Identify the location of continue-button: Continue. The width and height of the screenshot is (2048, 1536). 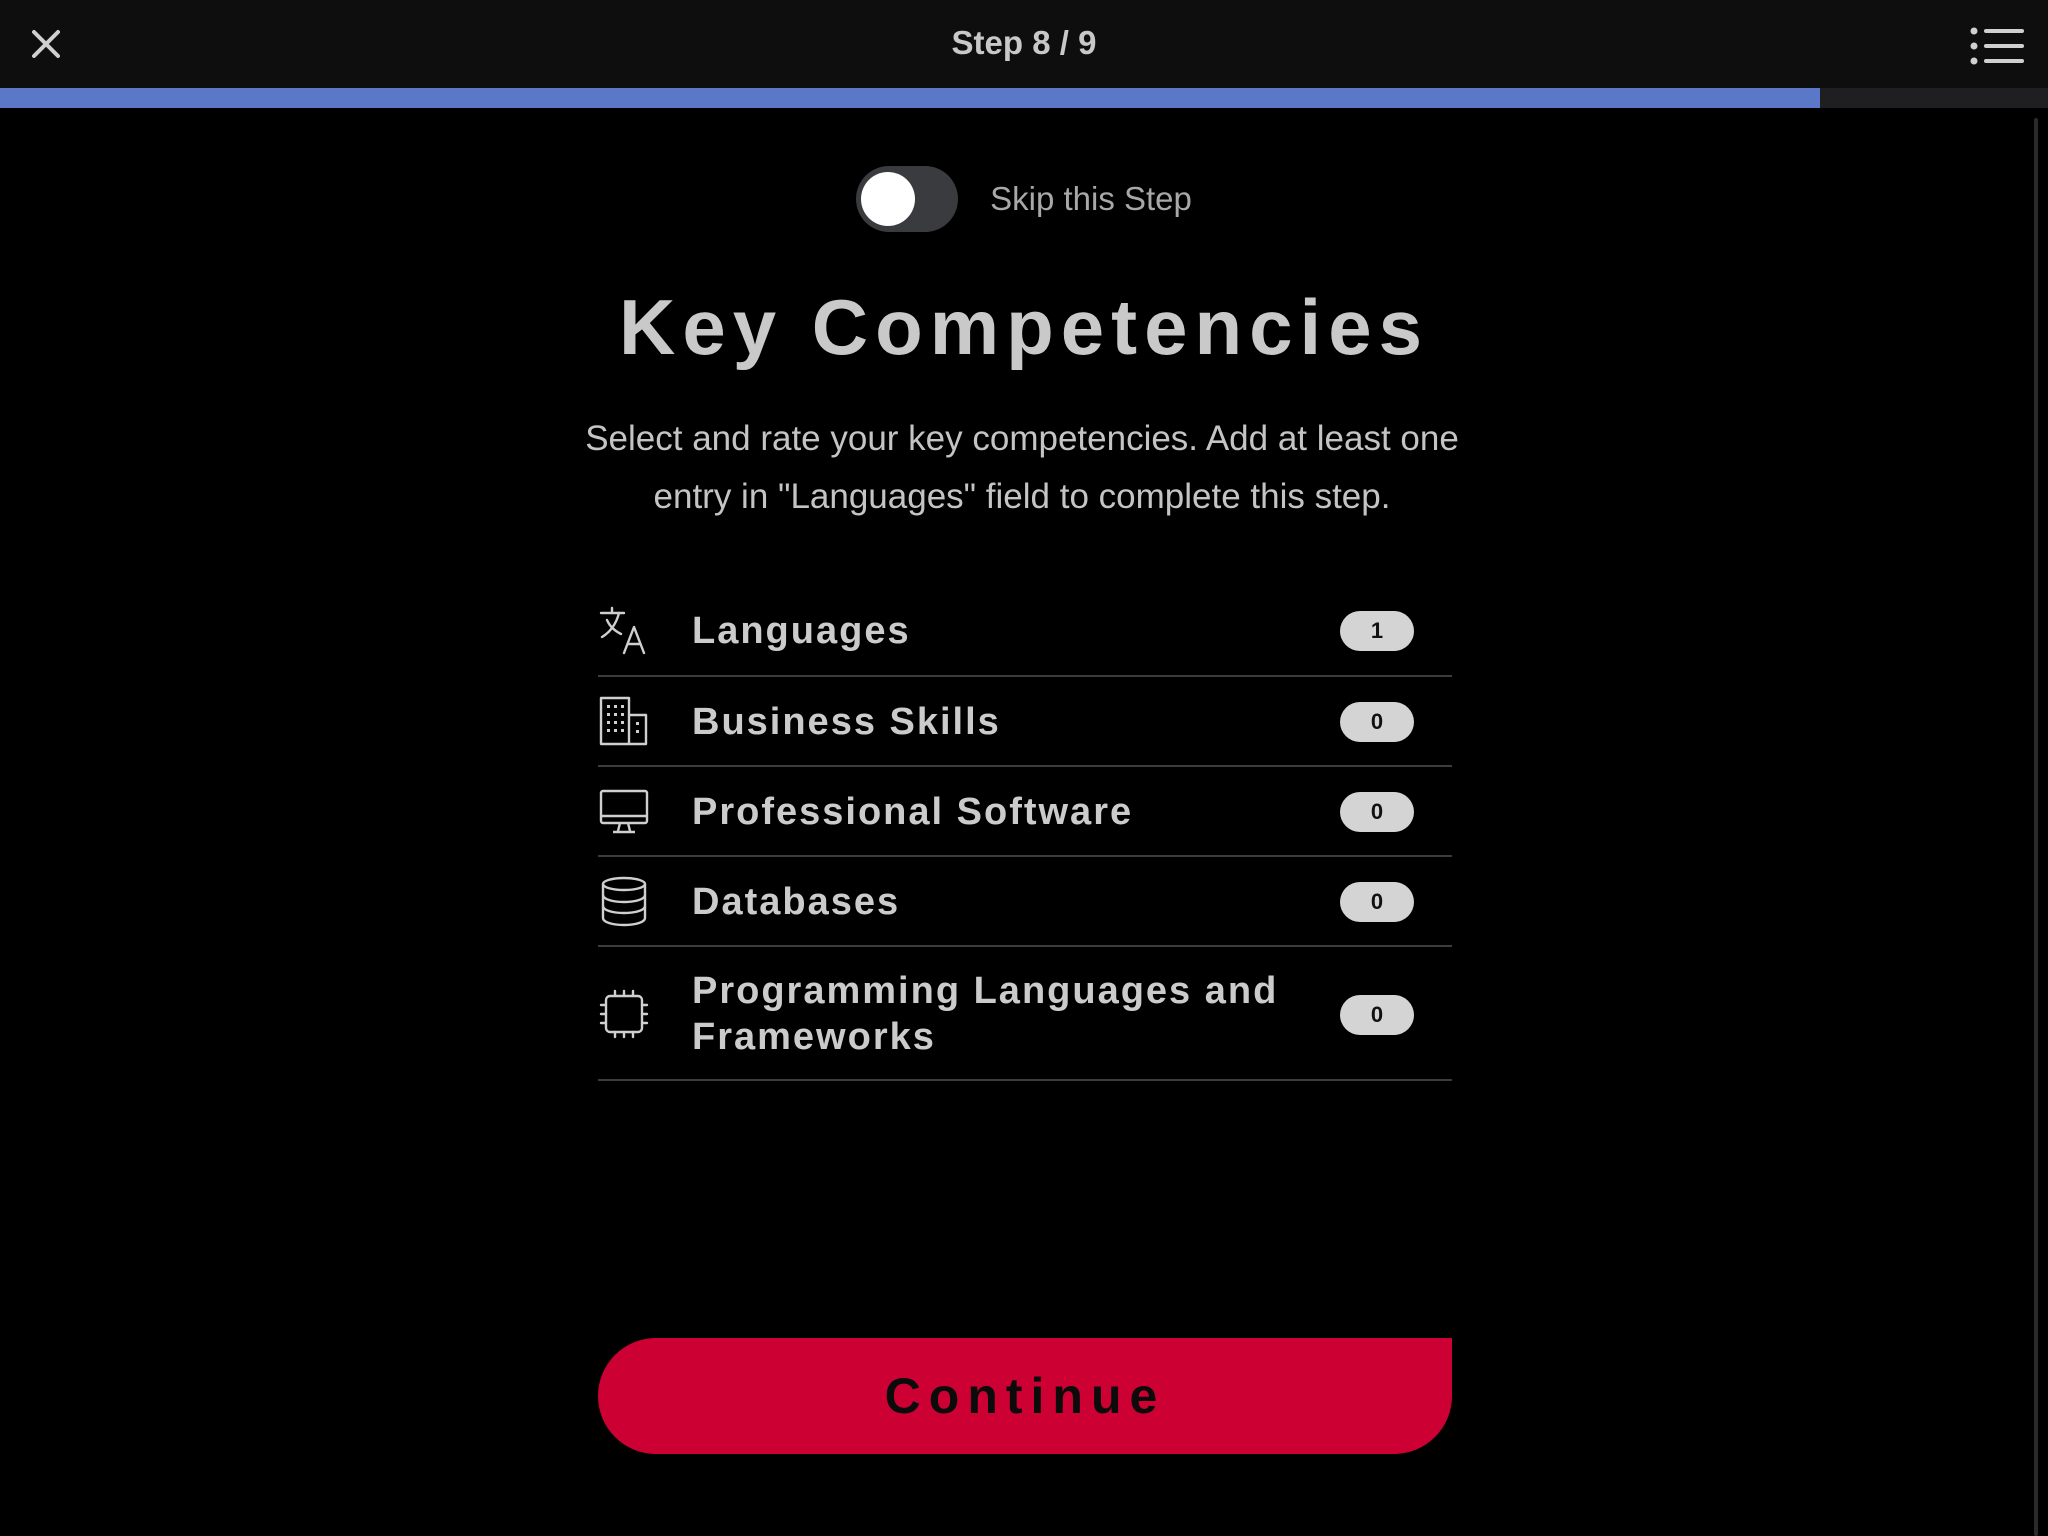
(1025, 1396).